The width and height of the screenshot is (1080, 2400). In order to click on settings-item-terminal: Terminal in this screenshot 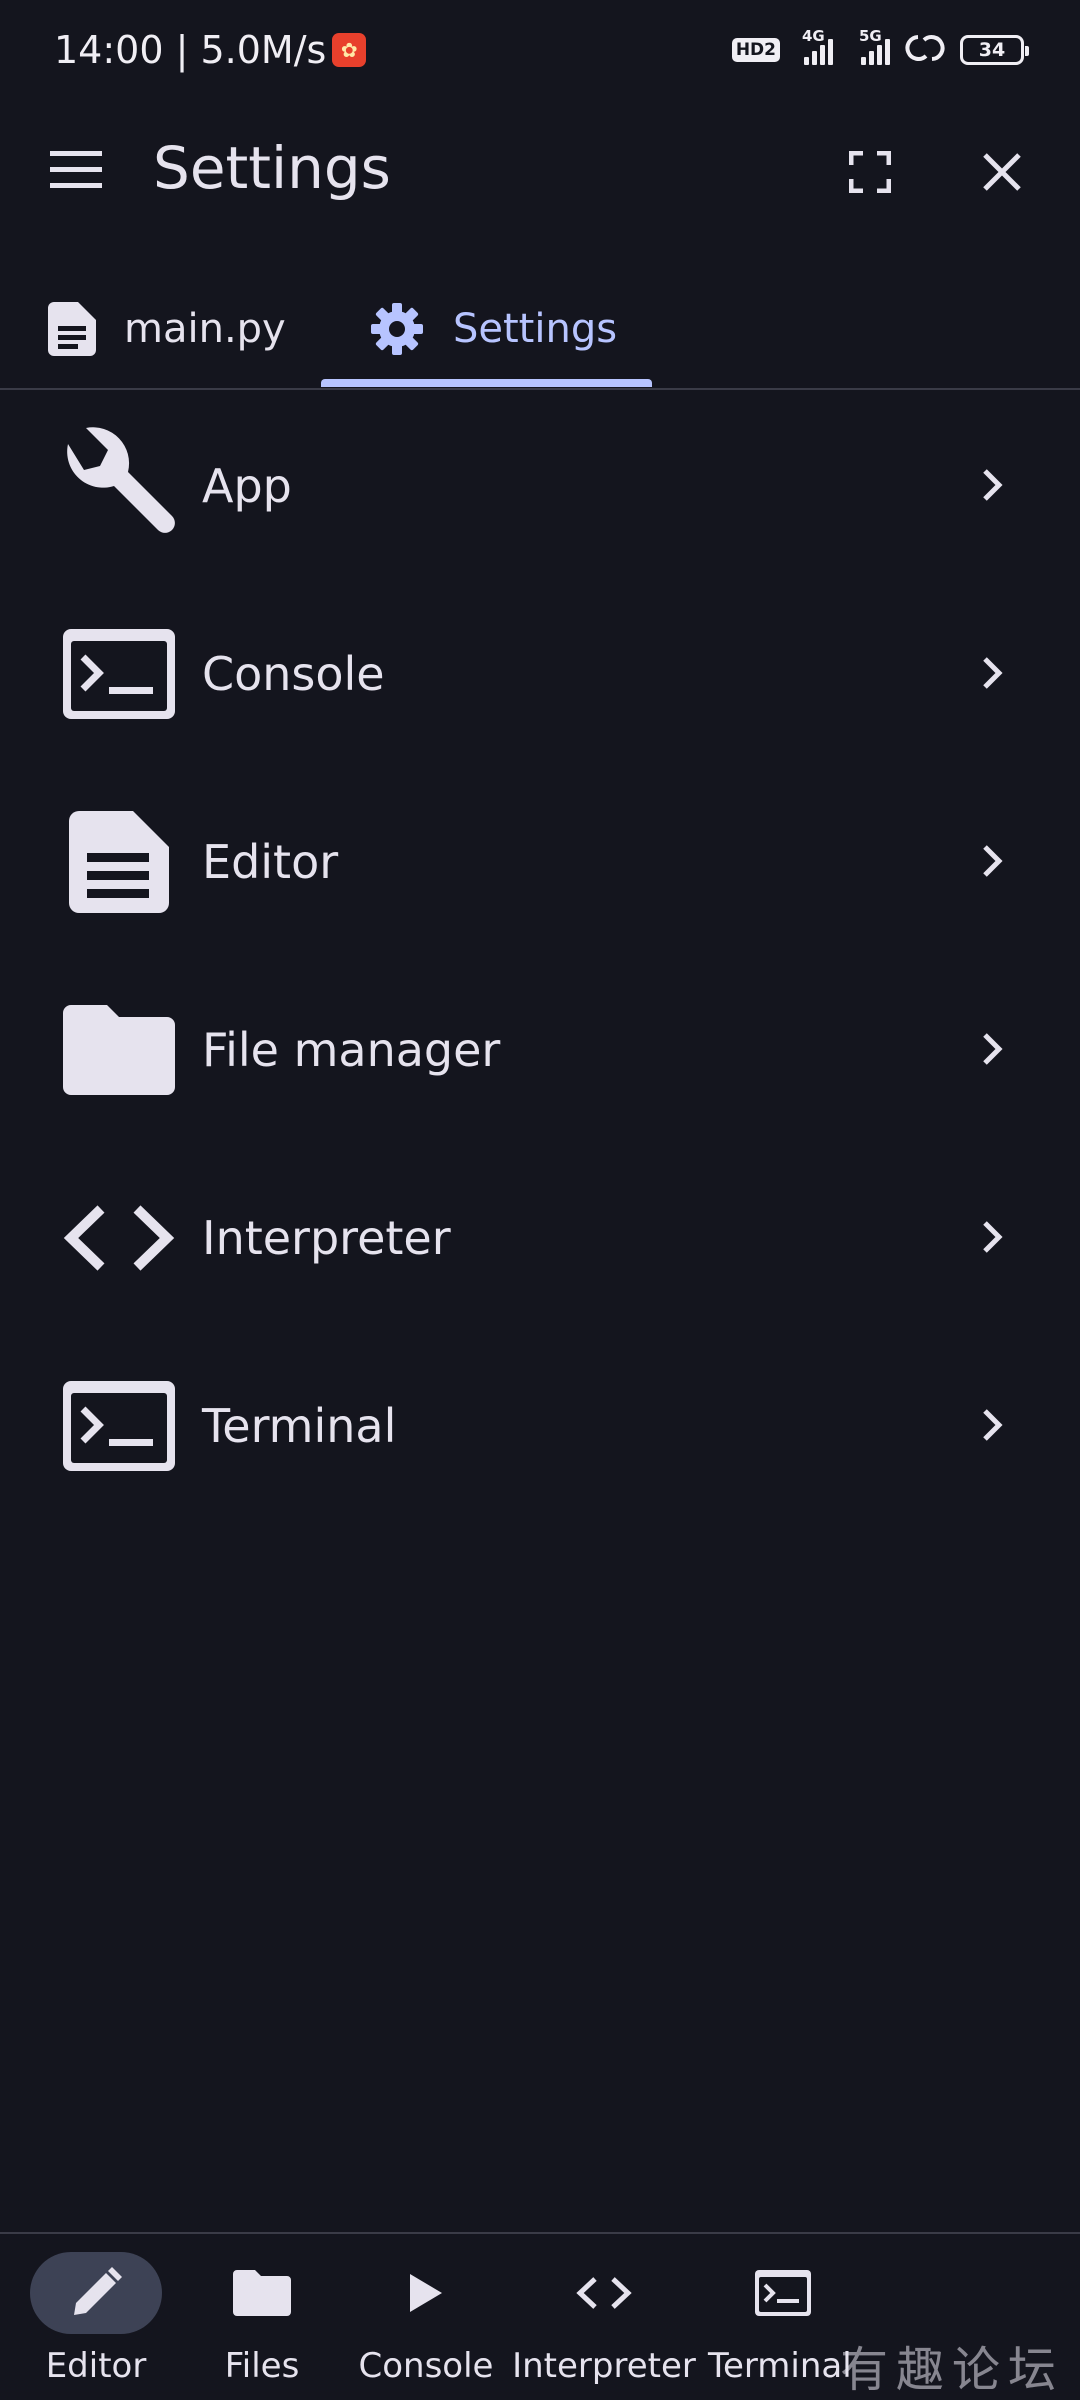, I will do `click(540, 1426)`.